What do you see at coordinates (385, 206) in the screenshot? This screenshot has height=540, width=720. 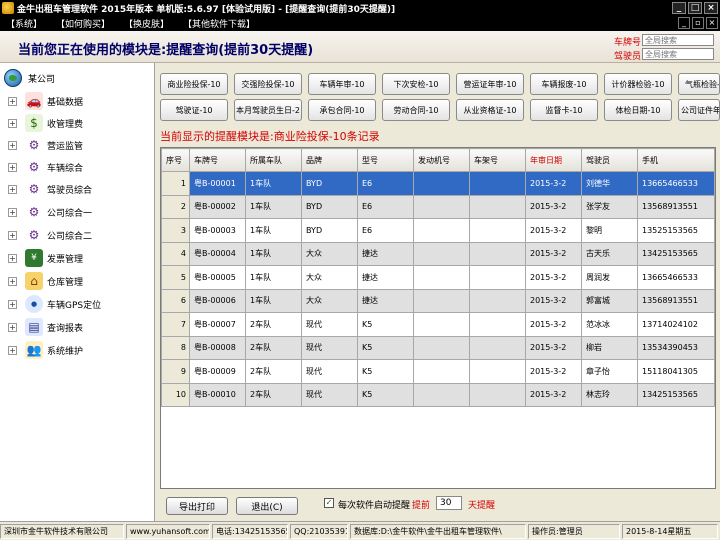 I see `cell-model: E6` at bounding box center [385, 206].